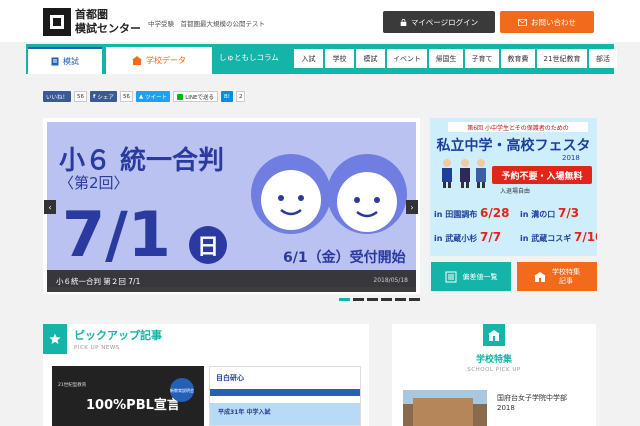 This screenshot has width=640, height=426. I want to click on carousel-dots, so click(379, 299).